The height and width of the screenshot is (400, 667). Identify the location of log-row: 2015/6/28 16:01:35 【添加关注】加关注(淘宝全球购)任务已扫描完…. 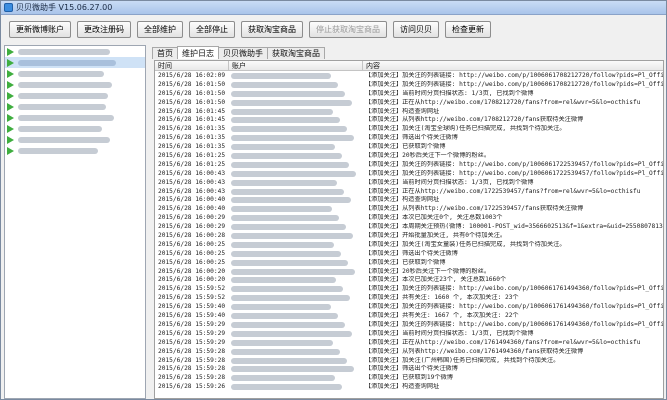
(409, 129).